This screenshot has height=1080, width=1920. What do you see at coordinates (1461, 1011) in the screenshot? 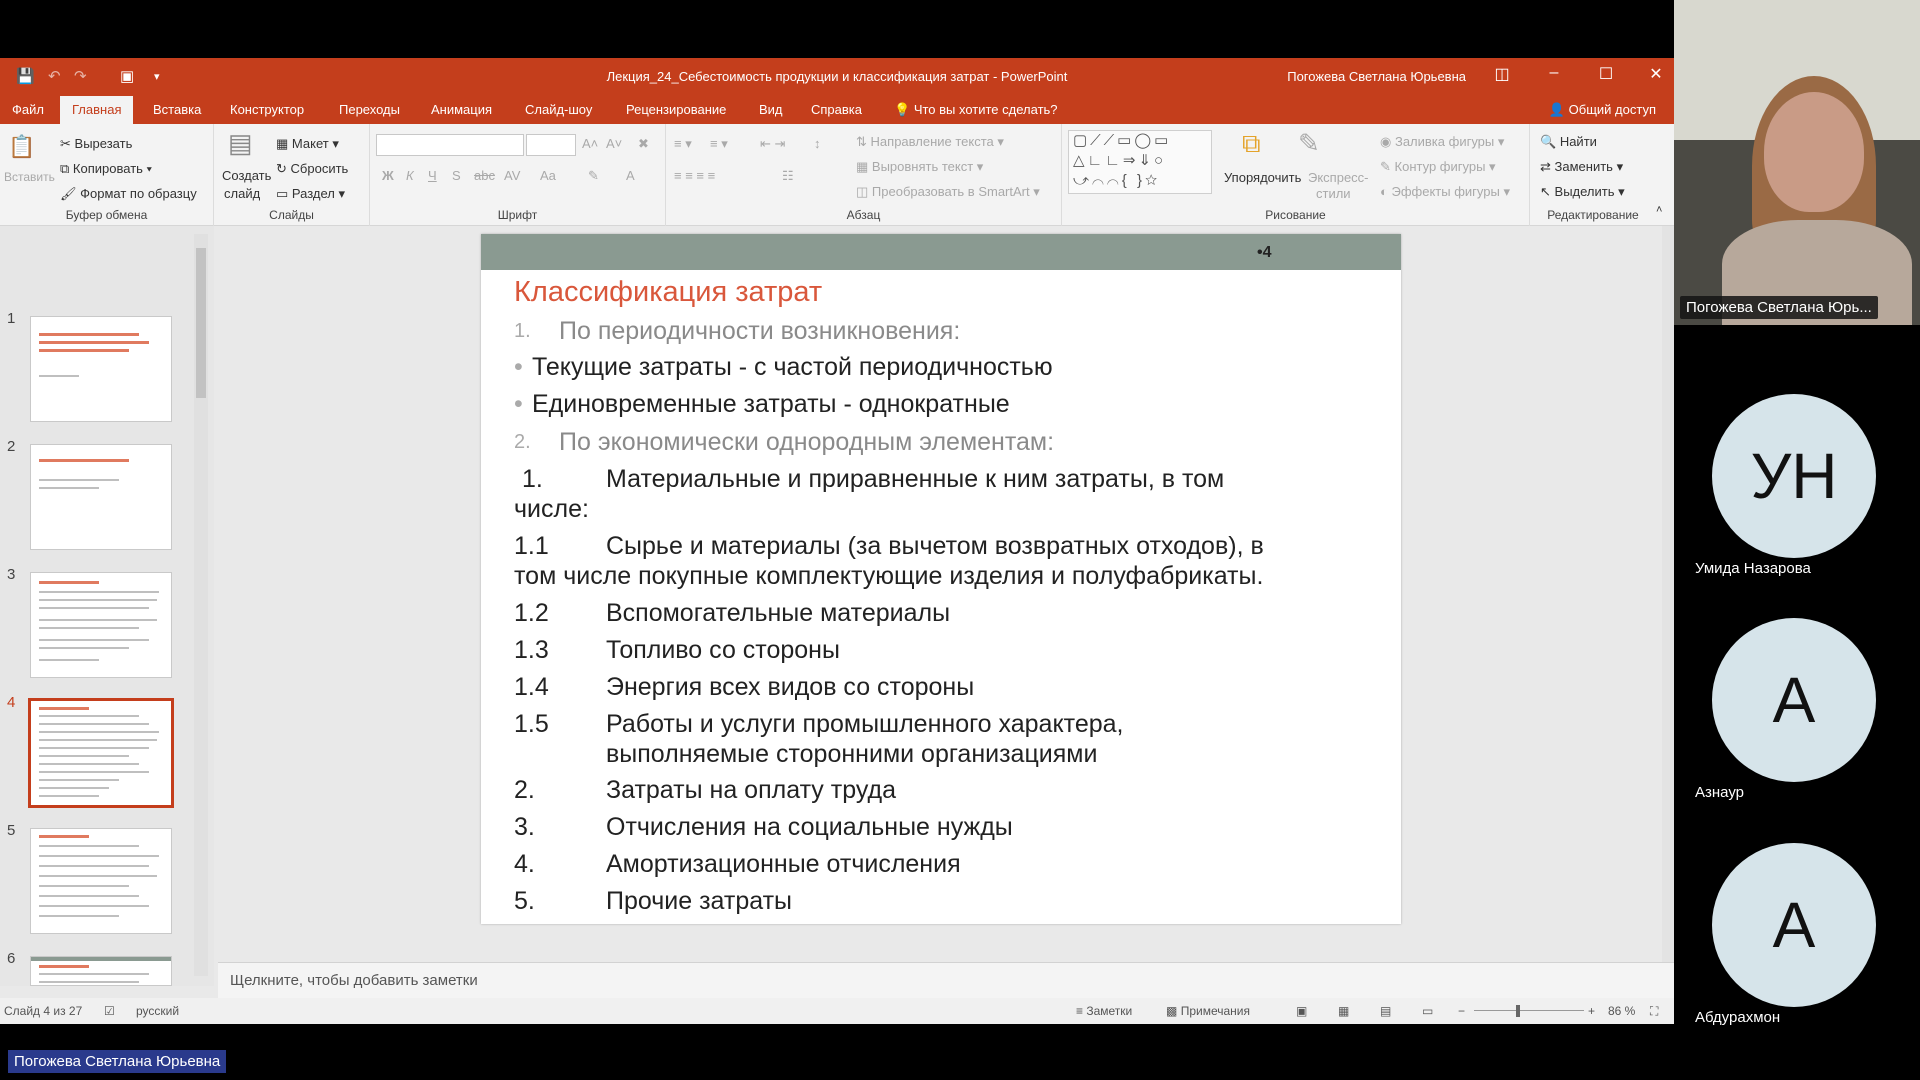
I see `zoom-out-icon: −` at bounding box center [1461, 1011].